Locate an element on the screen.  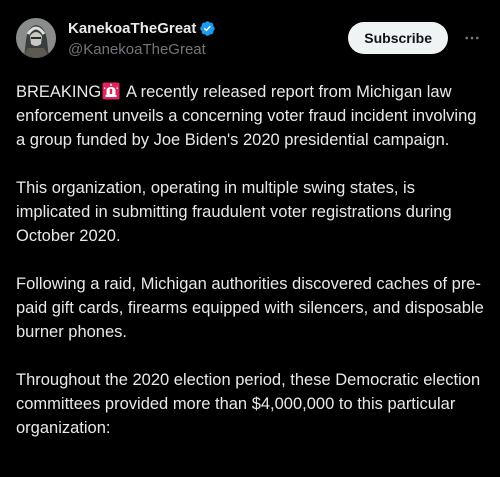
more-options-icon is located at coordinates (472, 38).